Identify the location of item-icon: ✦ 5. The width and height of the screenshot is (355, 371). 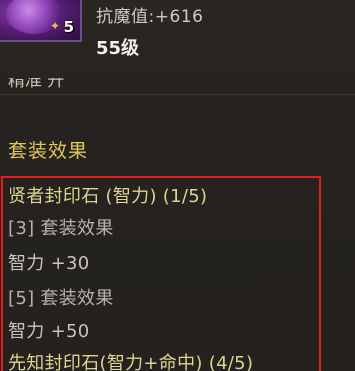
(41, 21).